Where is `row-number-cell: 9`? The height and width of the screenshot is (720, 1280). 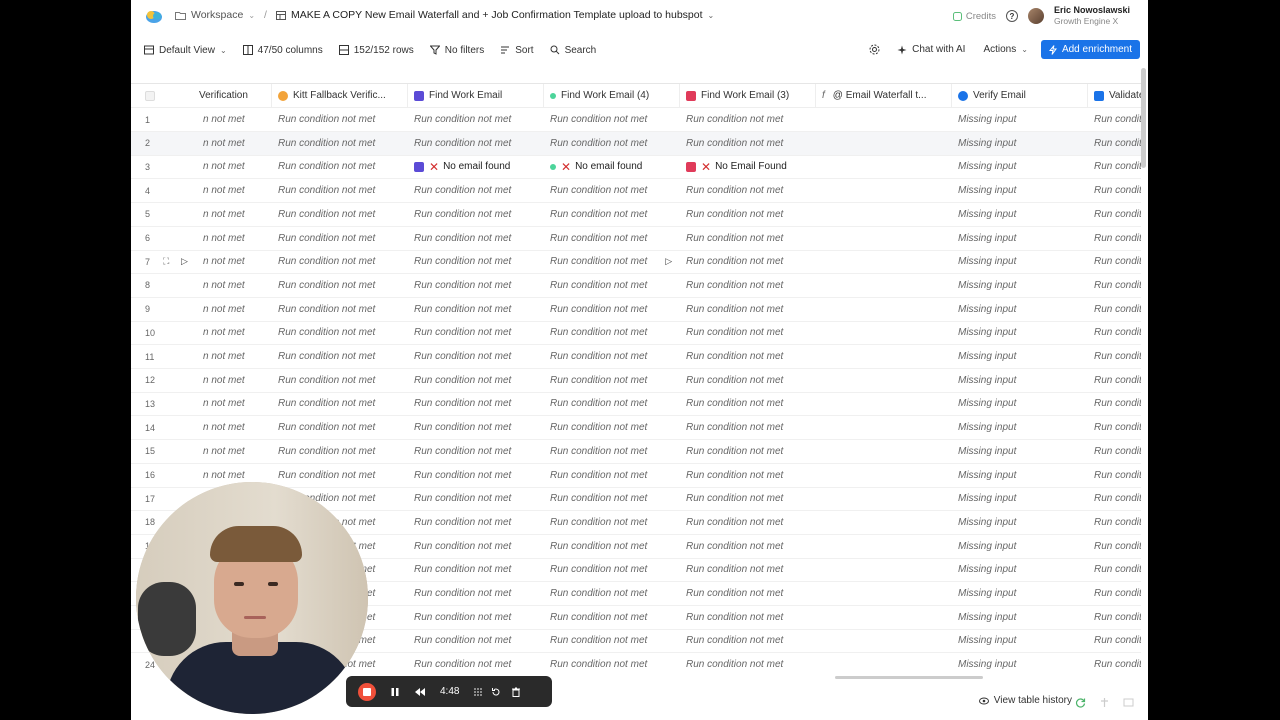 row-number-cell: 9 is located at coordinates (164, 309).